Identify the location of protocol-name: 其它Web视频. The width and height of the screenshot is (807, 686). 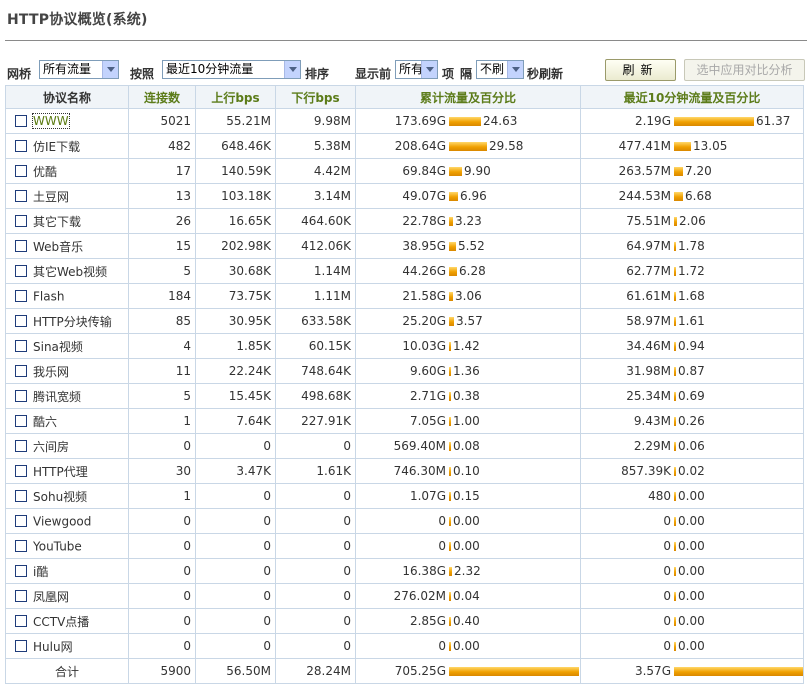
(70, 272).